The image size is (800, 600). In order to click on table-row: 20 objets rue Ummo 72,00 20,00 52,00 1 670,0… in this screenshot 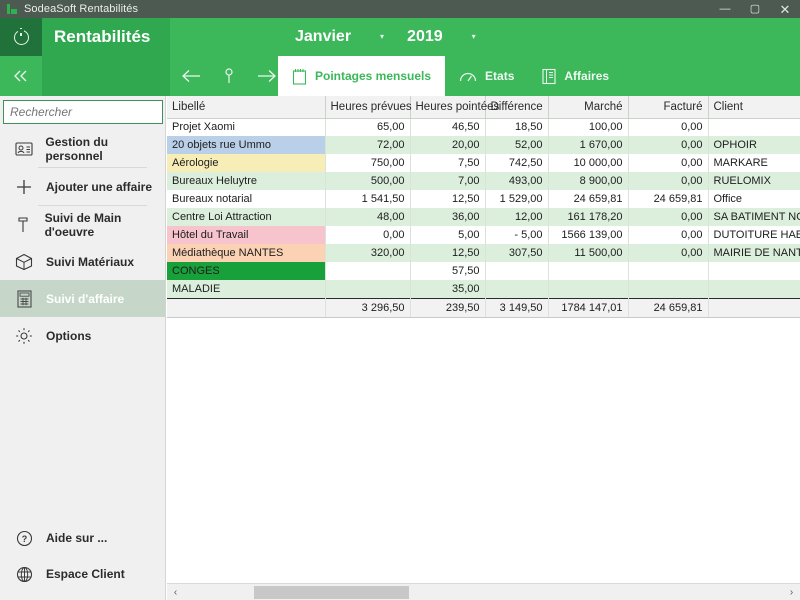, I will do `click(483, 145)`.